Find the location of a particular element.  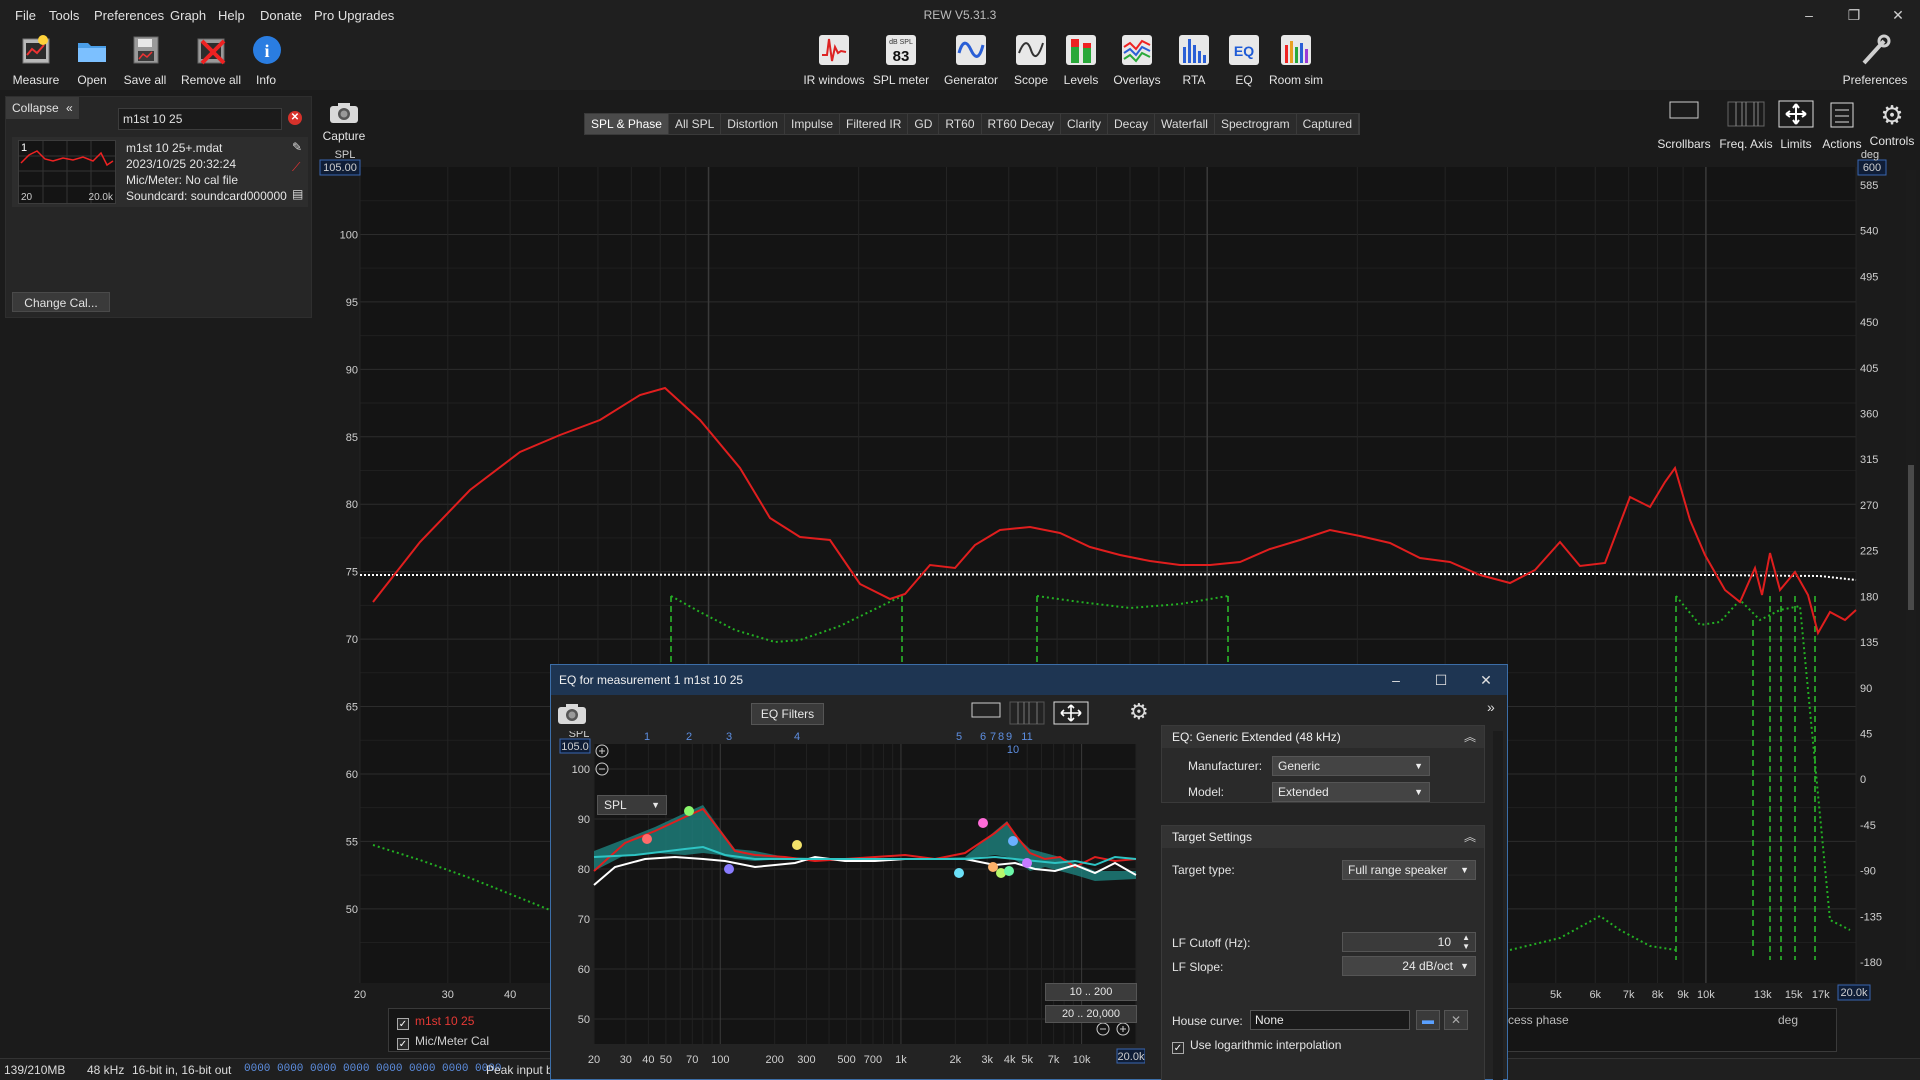

tab-distortion: Distortion is located at coordinates (753, 124).